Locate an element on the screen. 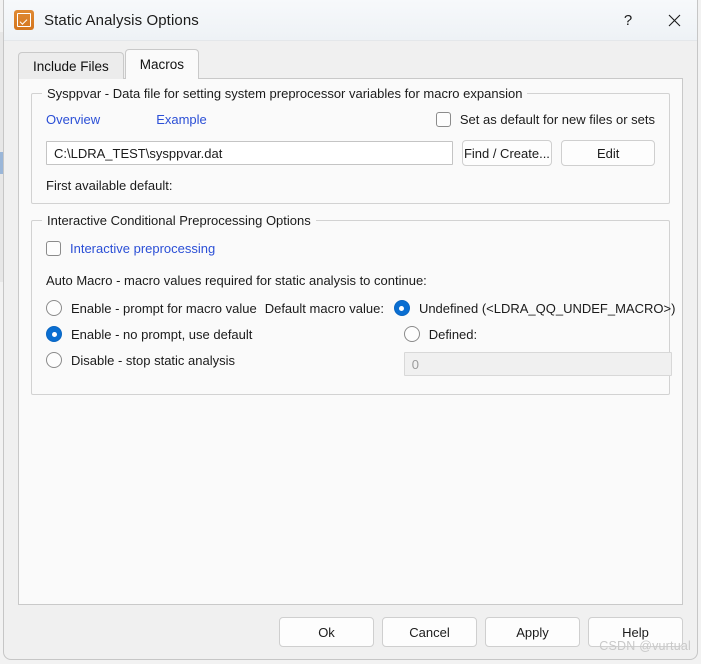  checkbox-edit-icon is located at coordinates (24, 20).